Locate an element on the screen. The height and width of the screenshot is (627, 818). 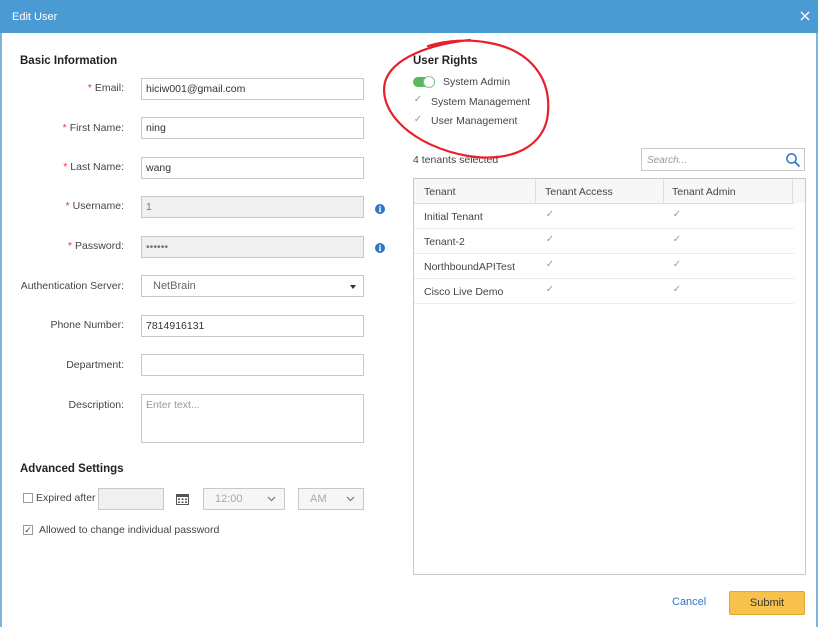
system-admin-label: System Admin is located at coordinates (477, 82).